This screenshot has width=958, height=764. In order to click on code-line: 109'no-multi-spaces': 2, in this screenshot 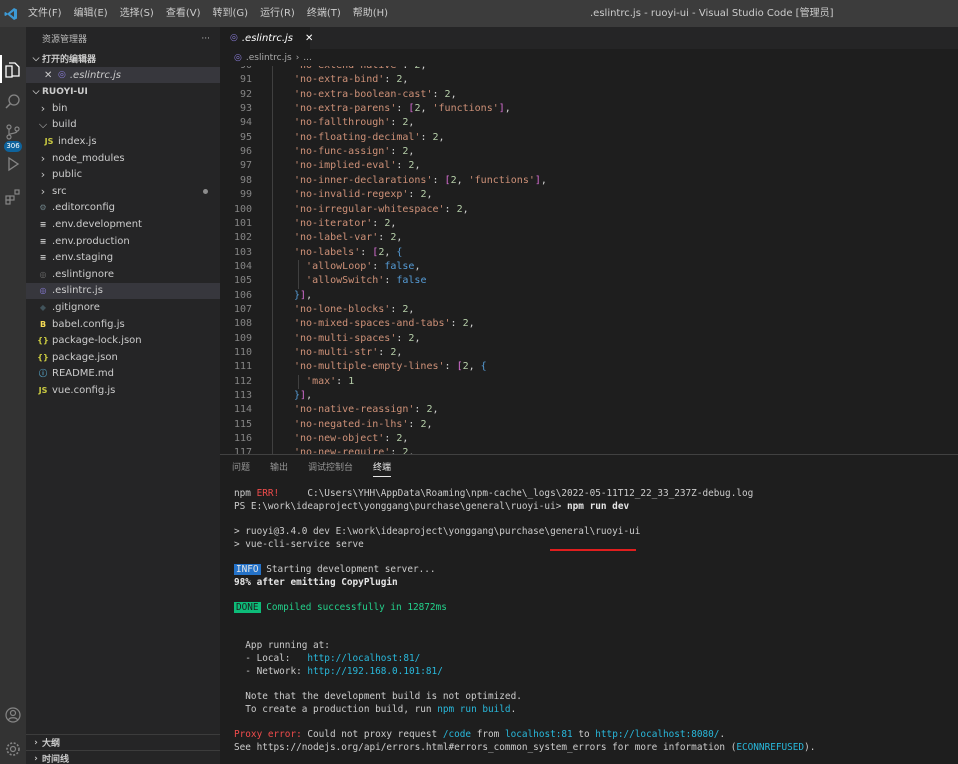, I will do `click(589, 339)`.